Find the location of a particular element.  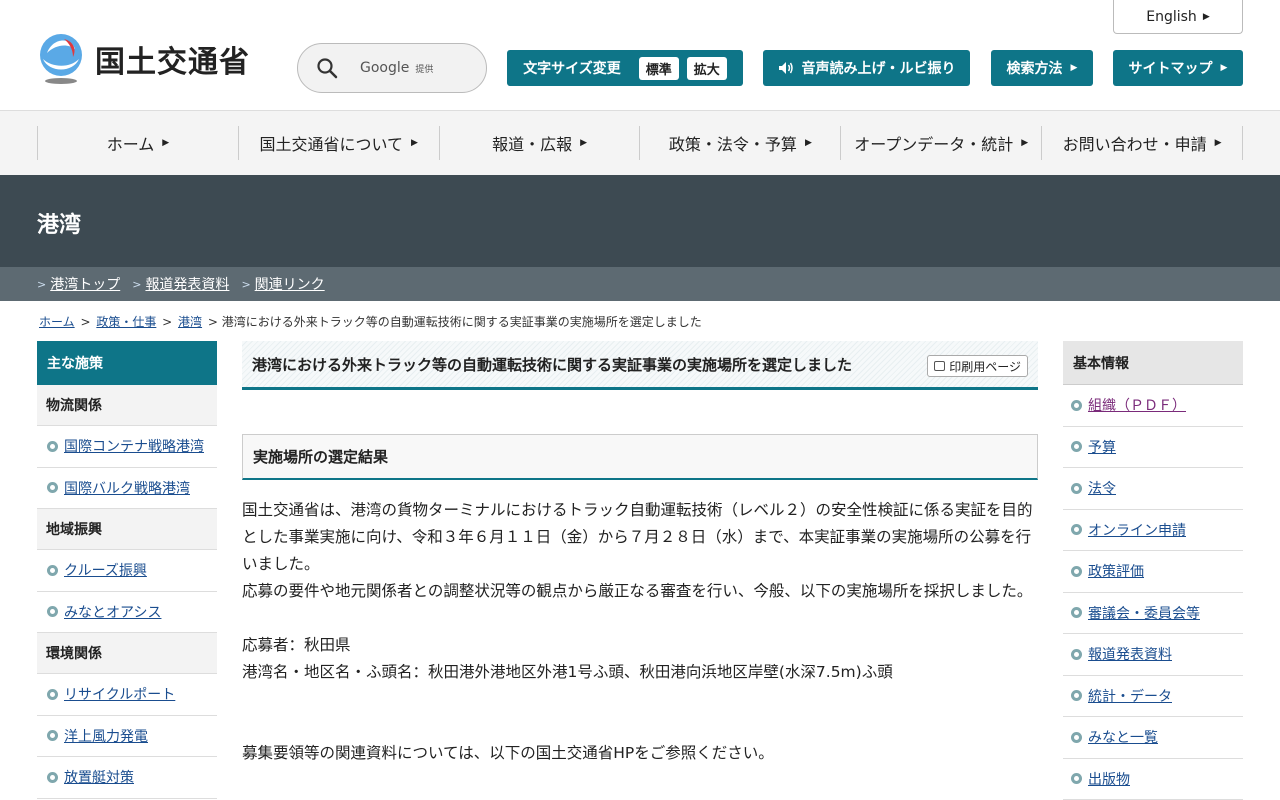

sidebar-item-councils: 審議会・委員会等 is located at coordinates (1153, 613).